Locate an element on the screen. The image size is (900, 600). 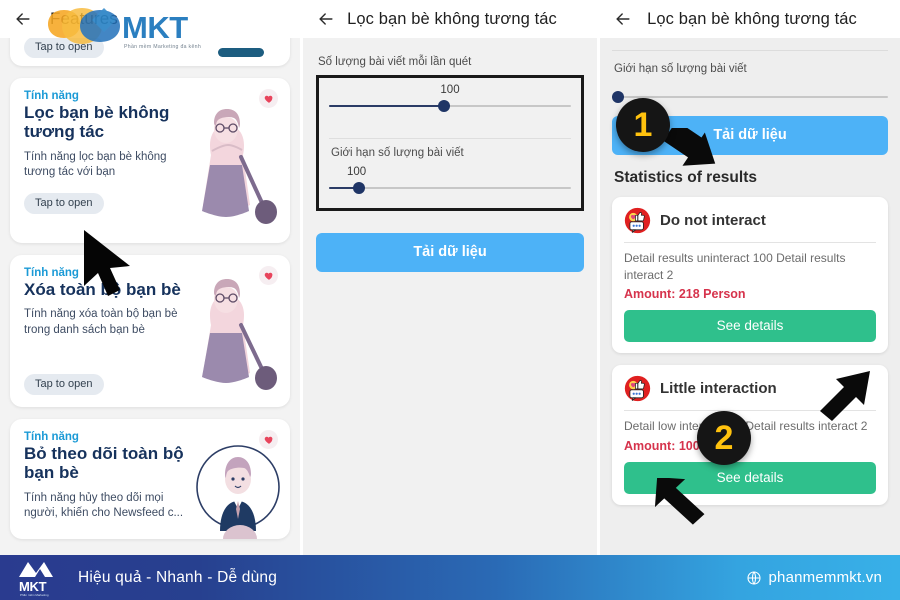
man-illustration-icon is located at coordinates (238, 479).